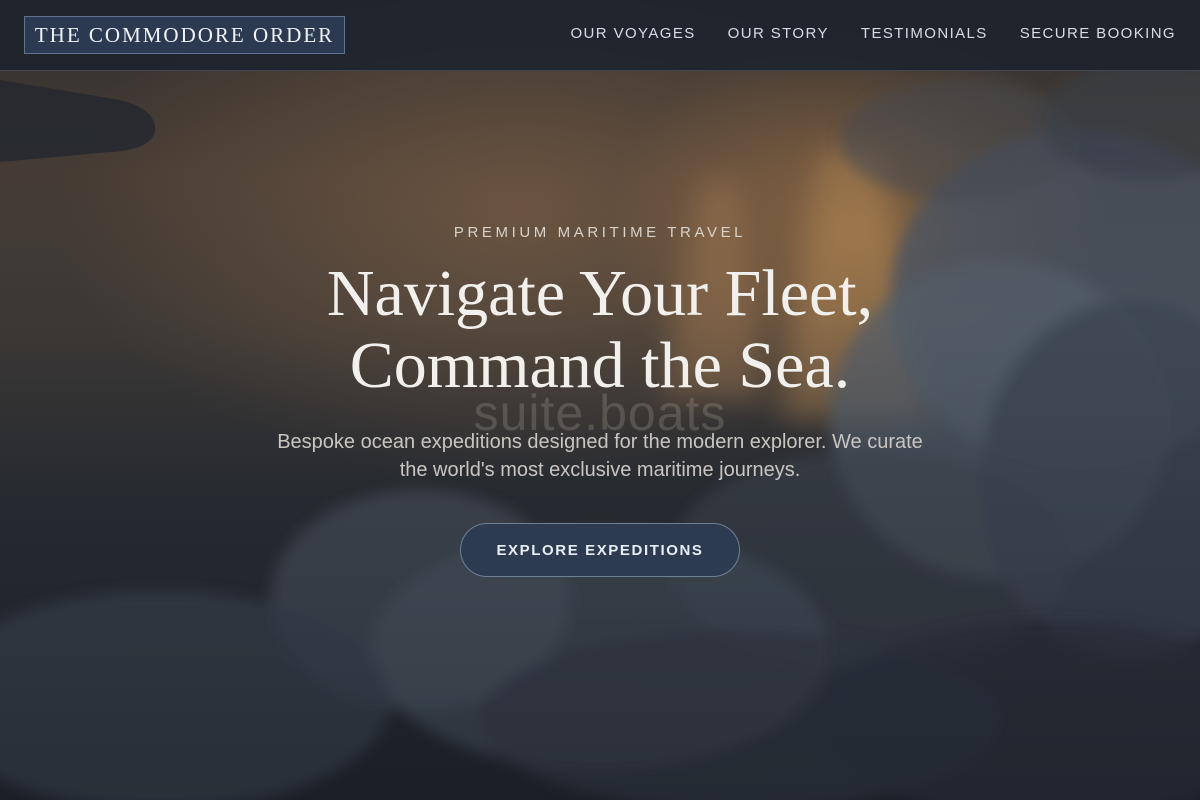  What do you see at coordinates (600, 550) in the screenshot?
I see `explore-expeditions-button: EXPLORE EXPEDITIONS` at bounding box center [600, 550].